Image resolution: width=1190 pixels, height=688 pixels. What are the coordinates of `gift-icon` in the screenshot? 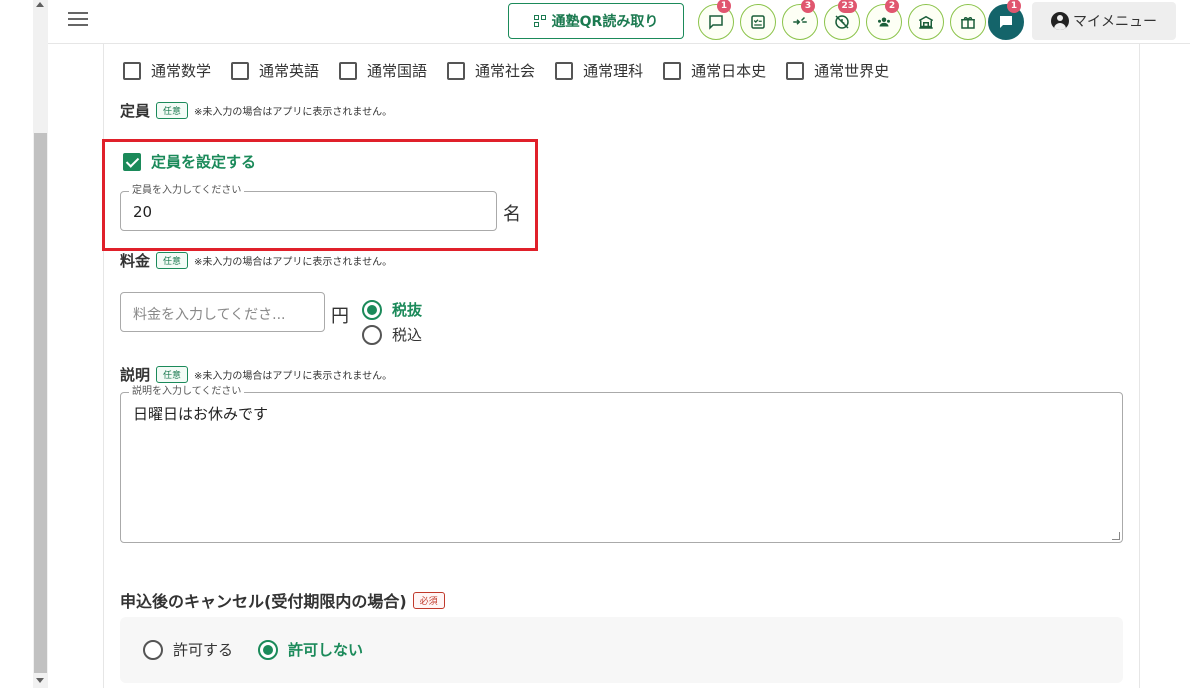 It's located at (968, 23).